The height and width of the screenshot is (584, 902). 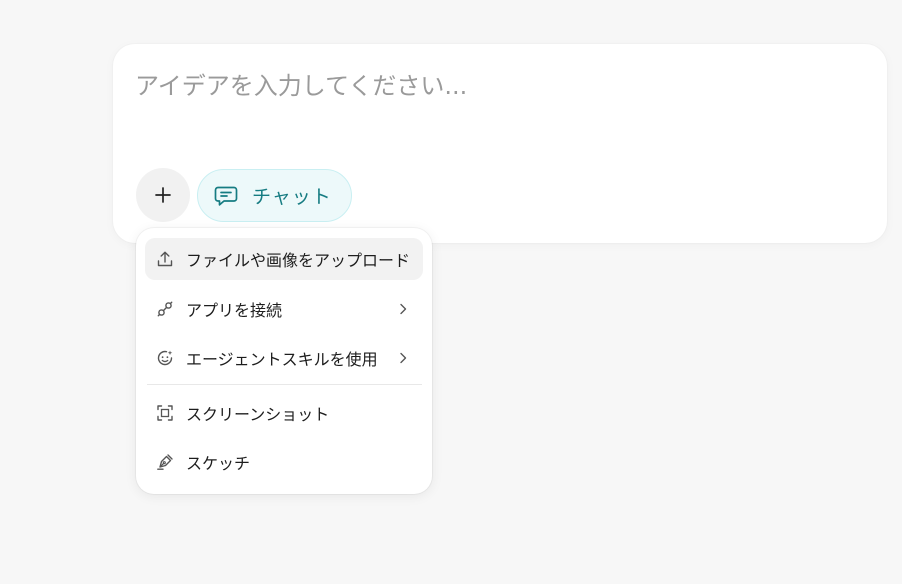 I want to click on plus-icon, so click(x=163, y=195).